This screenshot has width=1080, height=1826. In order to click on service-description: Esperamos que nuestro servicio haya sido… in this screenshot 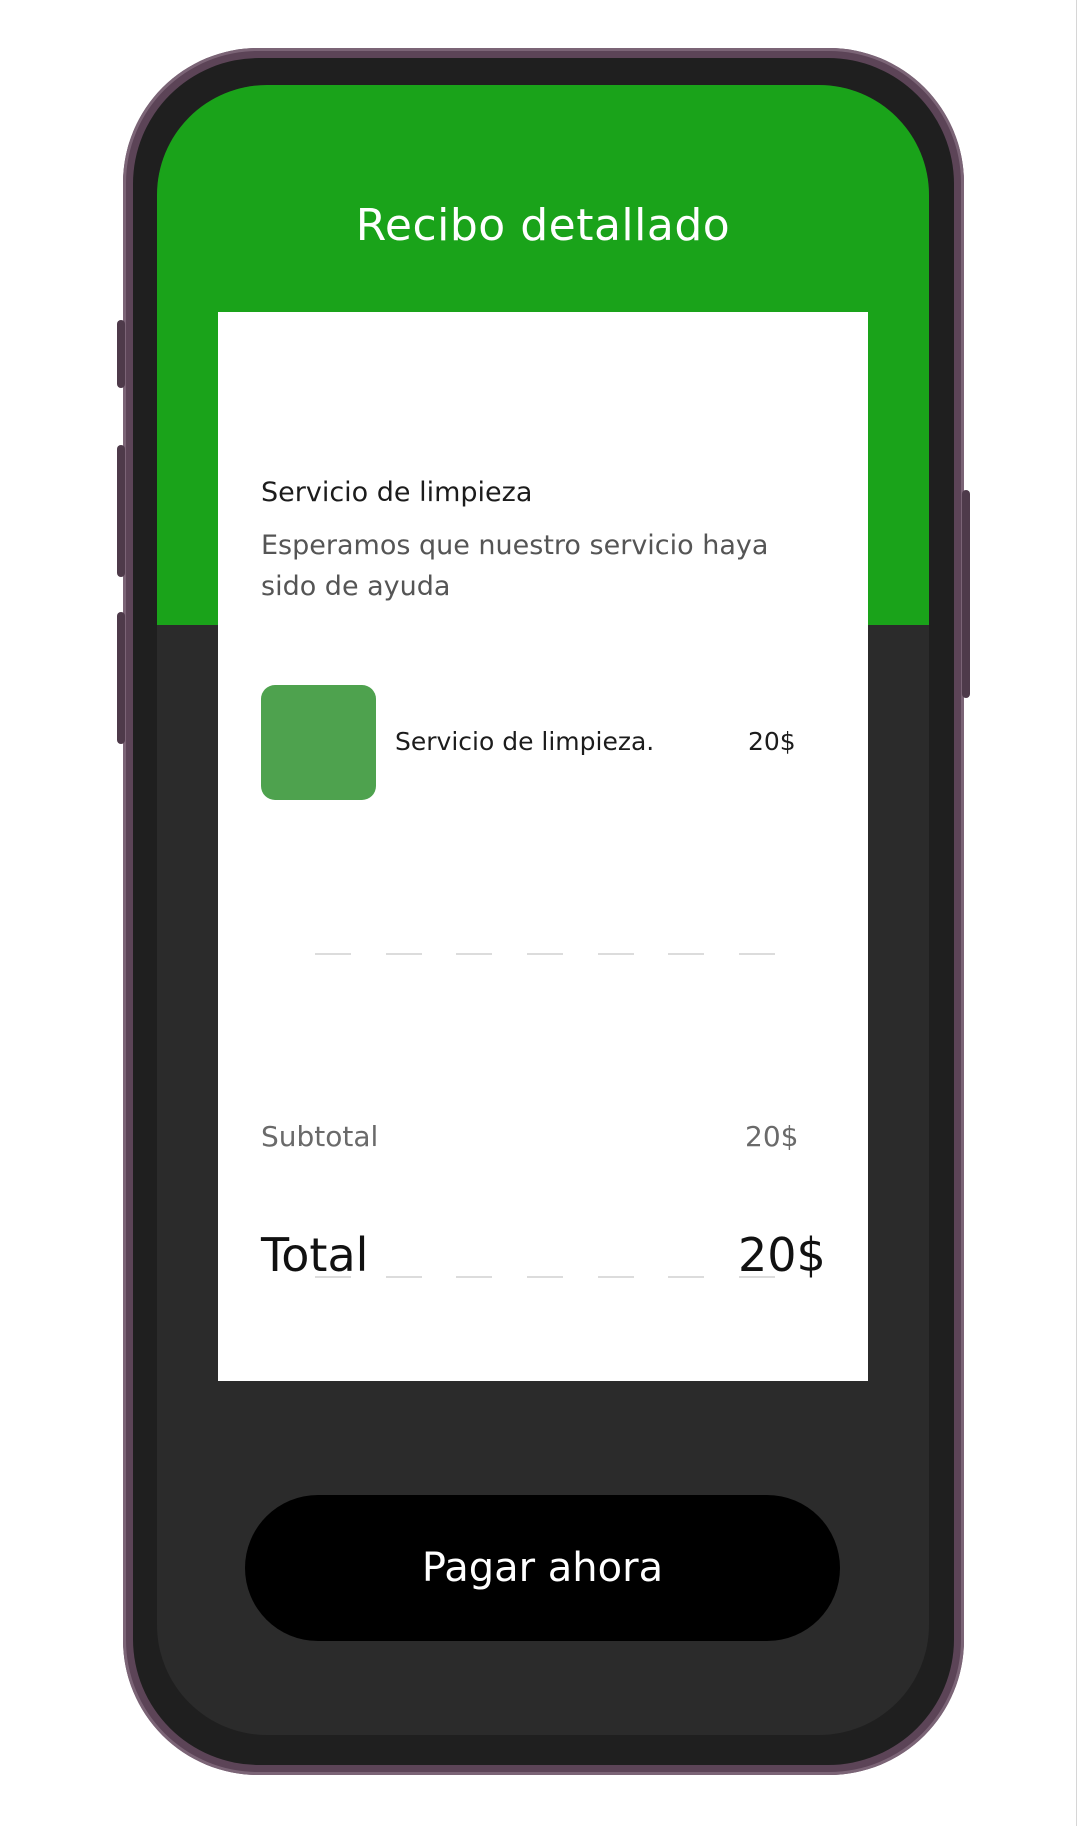, I will do `click(515, 566)`.